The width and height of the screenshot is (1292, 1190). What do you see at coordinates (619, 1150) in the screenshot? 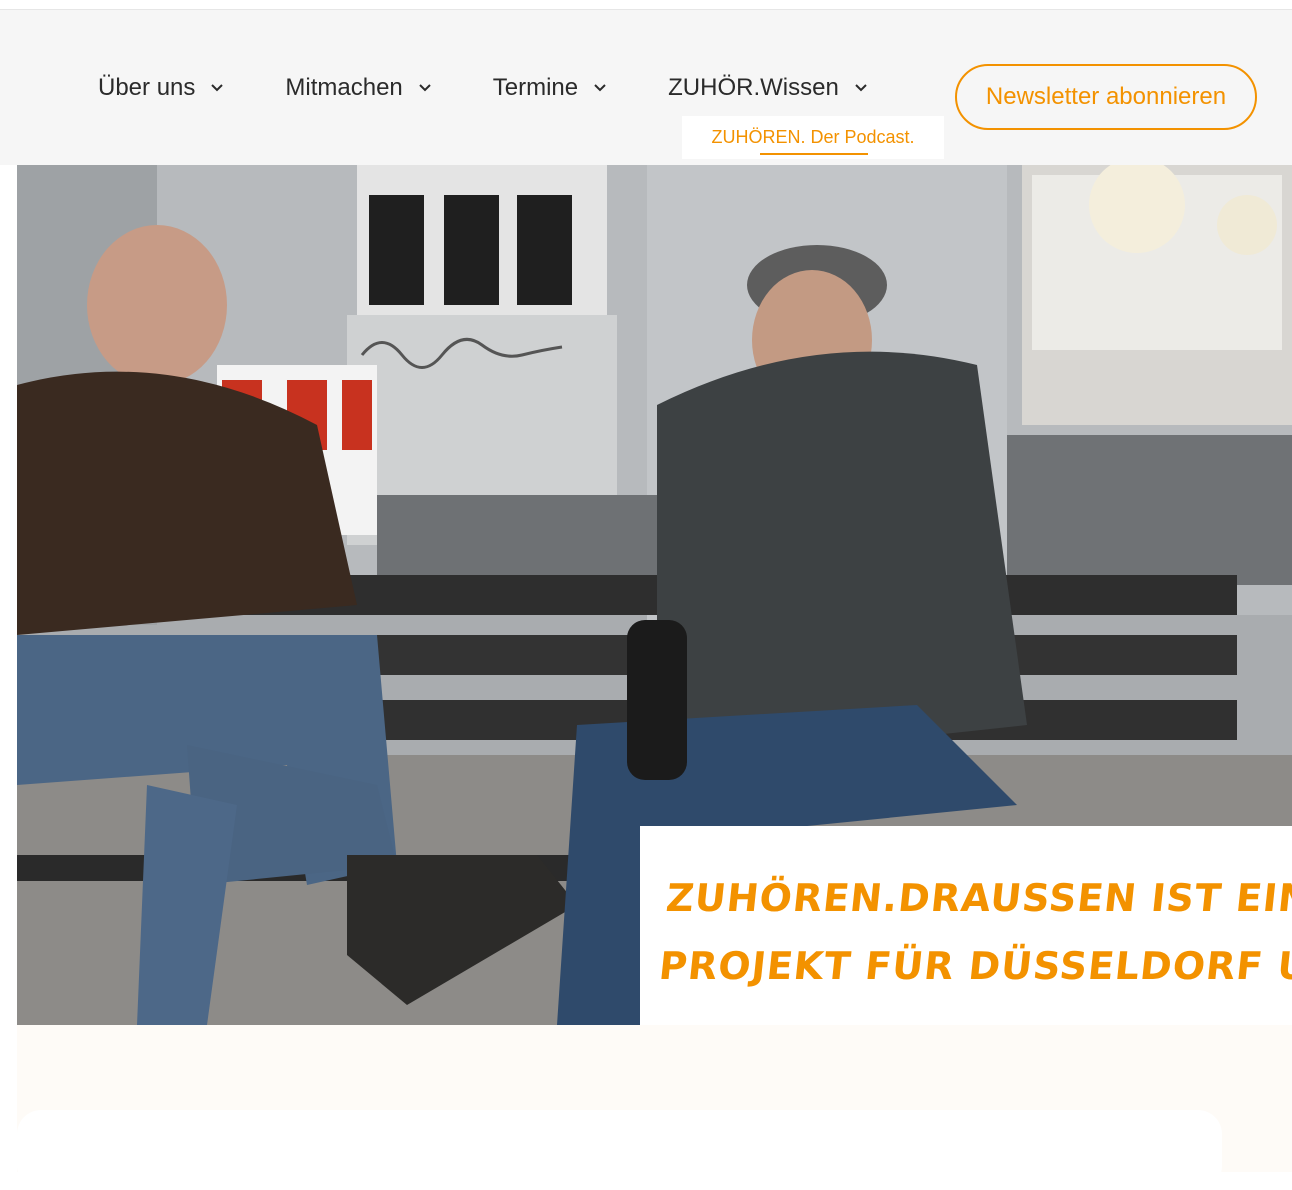
I see `content-card` at bounding box center [619, 1150].